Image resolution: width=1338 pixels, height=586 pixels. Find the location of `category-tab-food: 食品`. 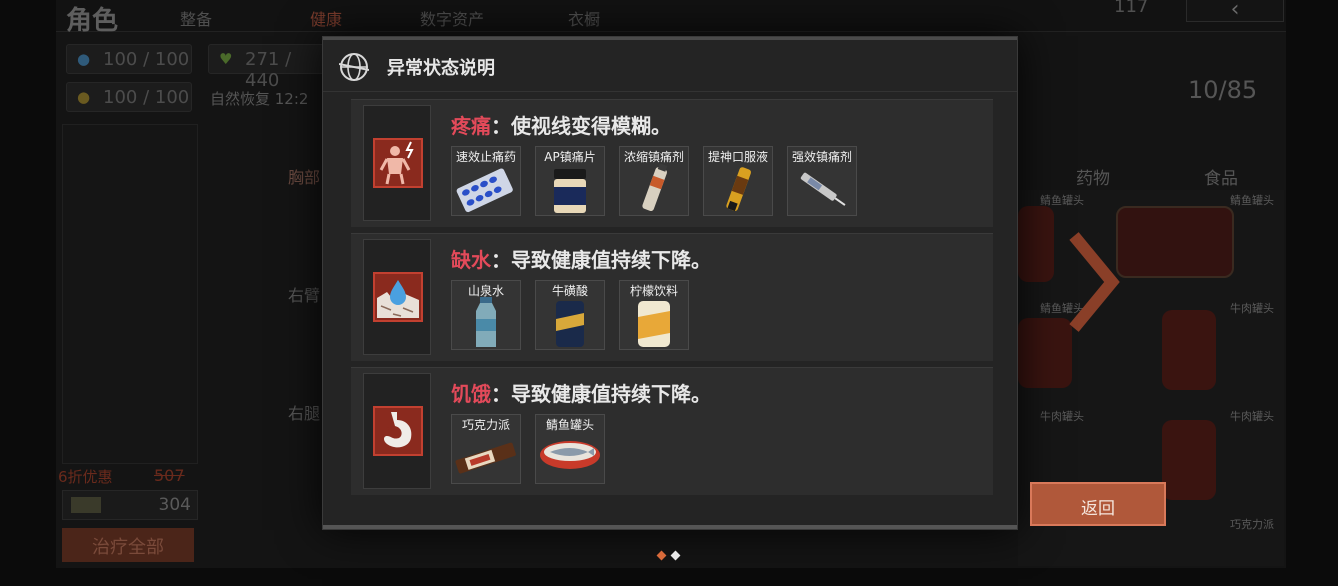

category-tab-food: 食品 is located at coordinates (1221, 176).